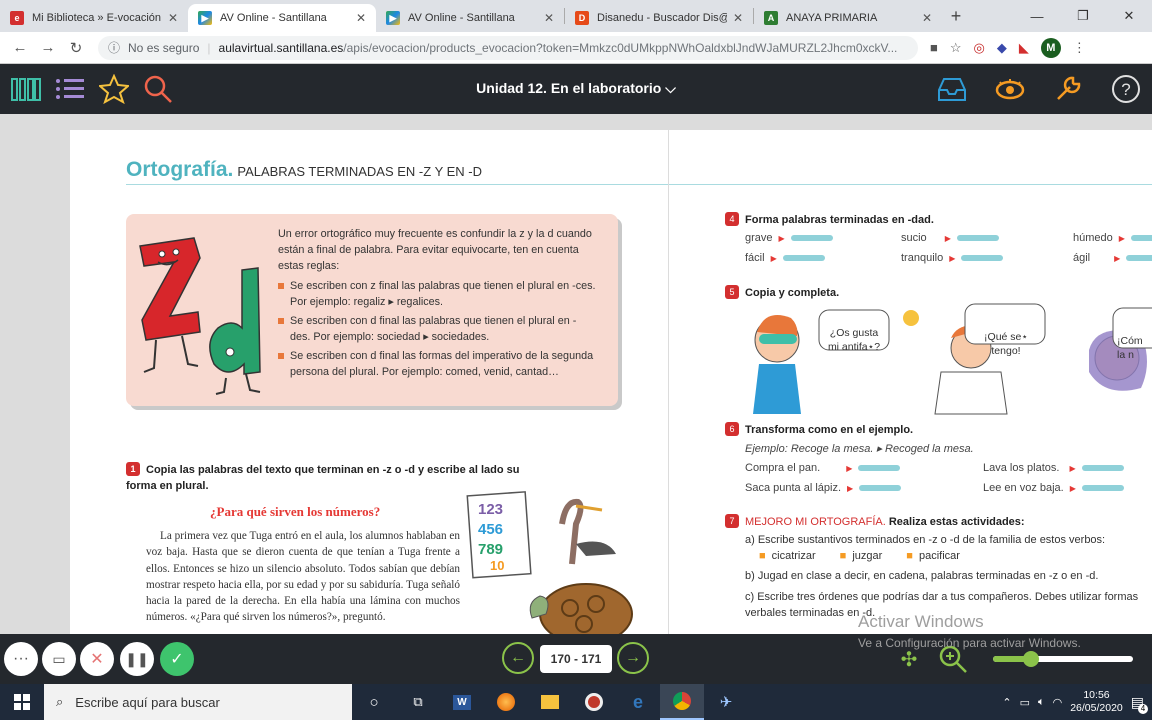 The image size is (1152, 720). I want to click on wrench-icon, so click(1068, 89).